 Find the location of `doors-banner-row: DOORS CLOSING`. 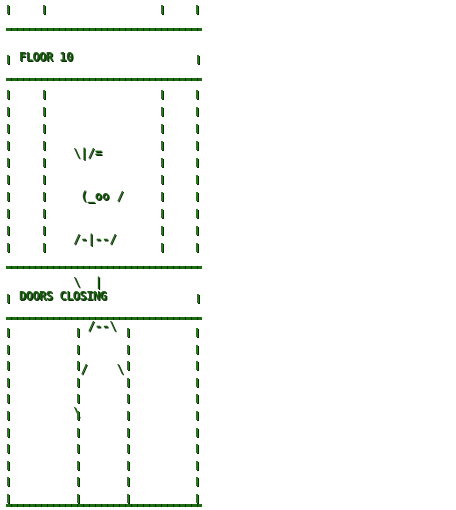

doors-banner-row: DOORS CLOSING is located at coordinates (228, 296).